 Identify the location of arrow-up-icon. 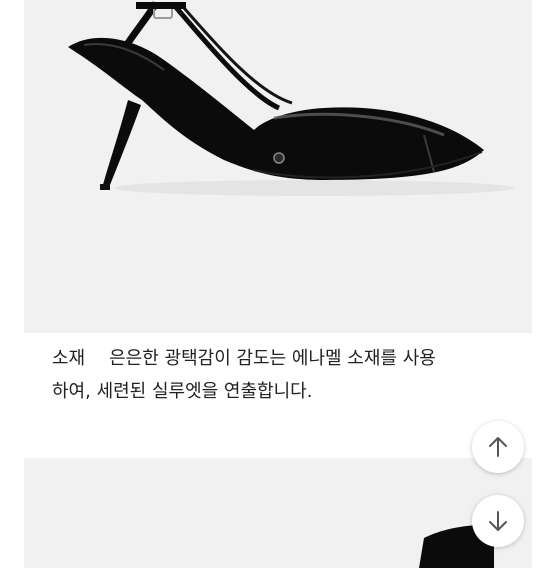
(498, 447).